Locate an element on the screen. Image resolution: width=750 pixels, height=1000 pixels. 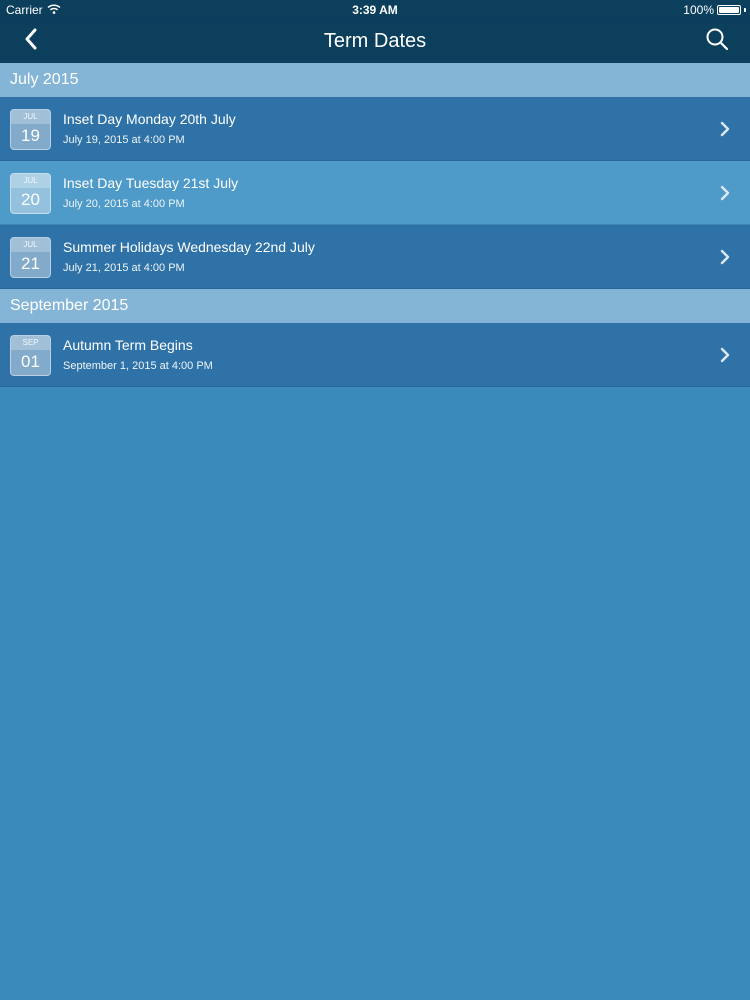
calendar-date-icon: JUL 19 is located at coordinates (30, 129).